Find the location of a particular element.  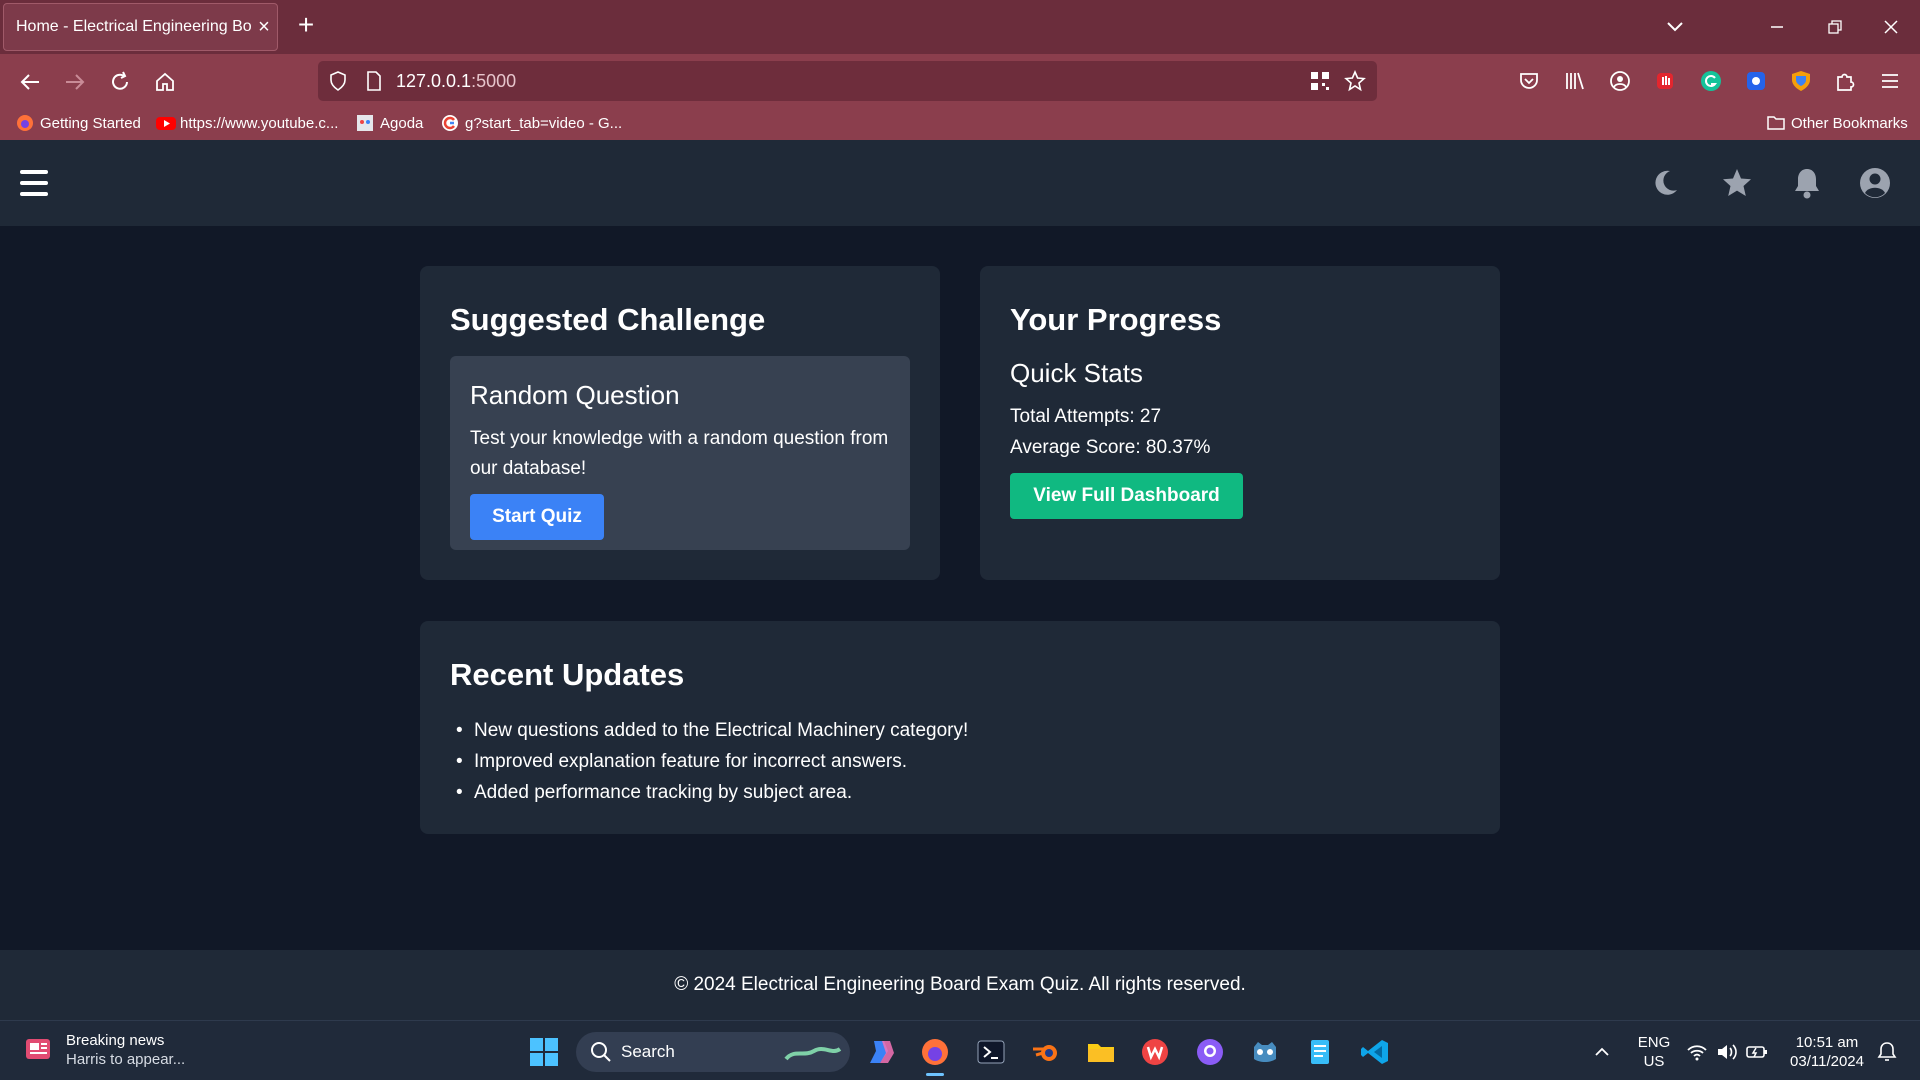

grammarly-icon is located at coordinates (1711, 81).